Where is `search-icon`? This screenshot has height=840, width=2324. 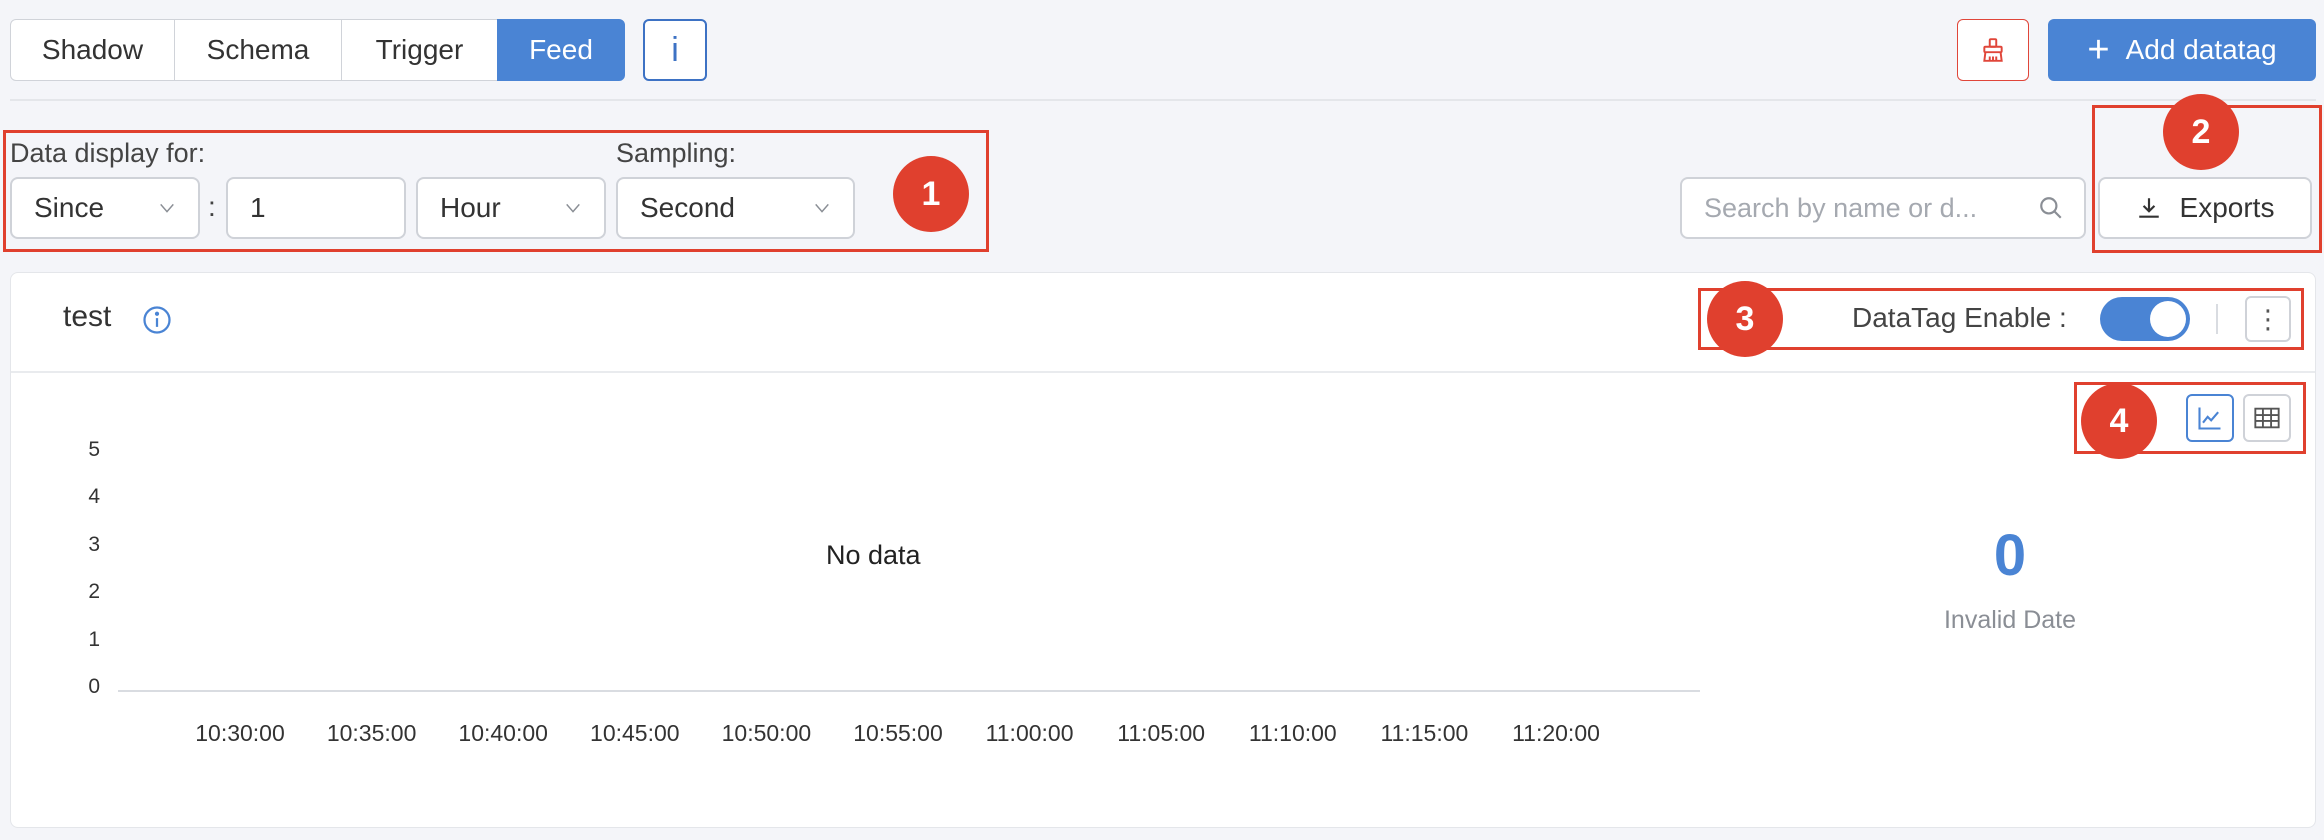
search-icon is located at coordinates (2051, 208).